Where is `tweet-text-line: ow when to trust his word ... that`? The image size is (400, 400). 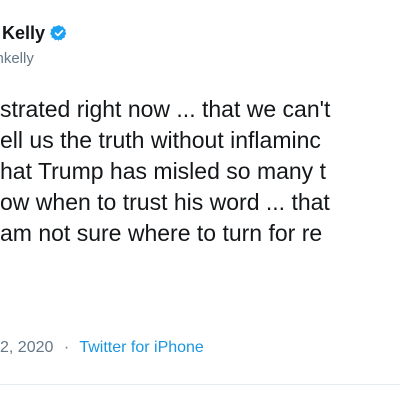
tweet-text-line: ow when to trust his word ... that is located at coordinates (165, 202).